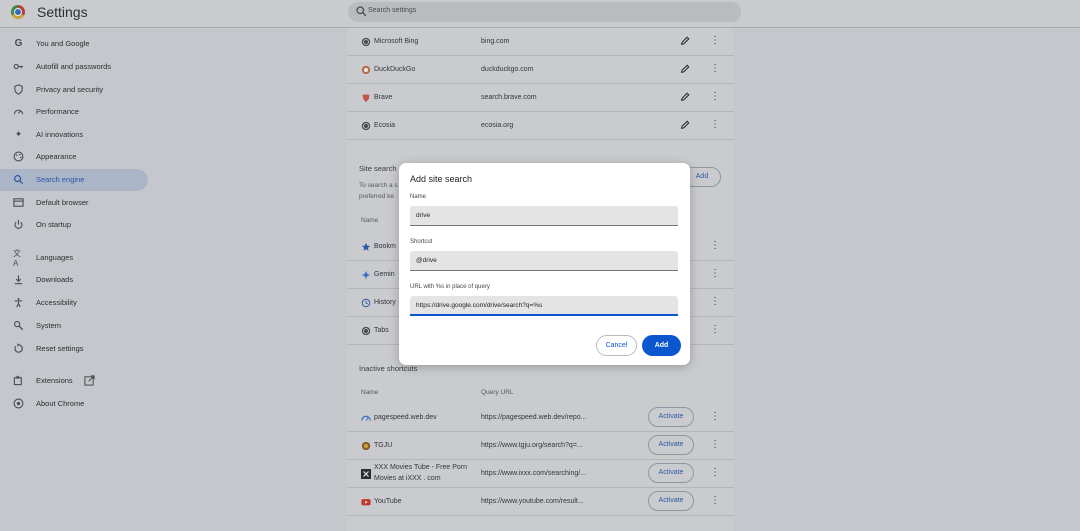 The image size is (1080, 531). Describe the element at coordinates (495, 41) in the screenshot. I see `engine-url: bing.com` at that location.